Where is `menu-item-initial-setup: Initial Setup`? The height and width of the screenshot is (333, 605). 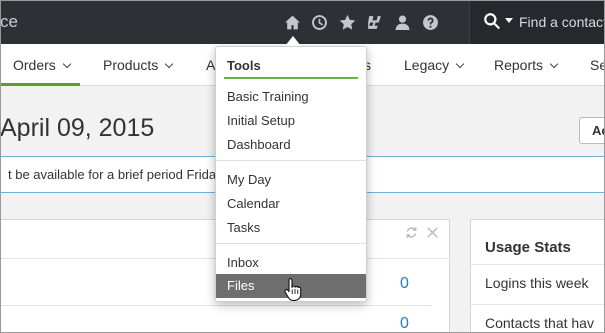
menu-item-initial-setup: Initial Setup is located at coordinates (291, 121).